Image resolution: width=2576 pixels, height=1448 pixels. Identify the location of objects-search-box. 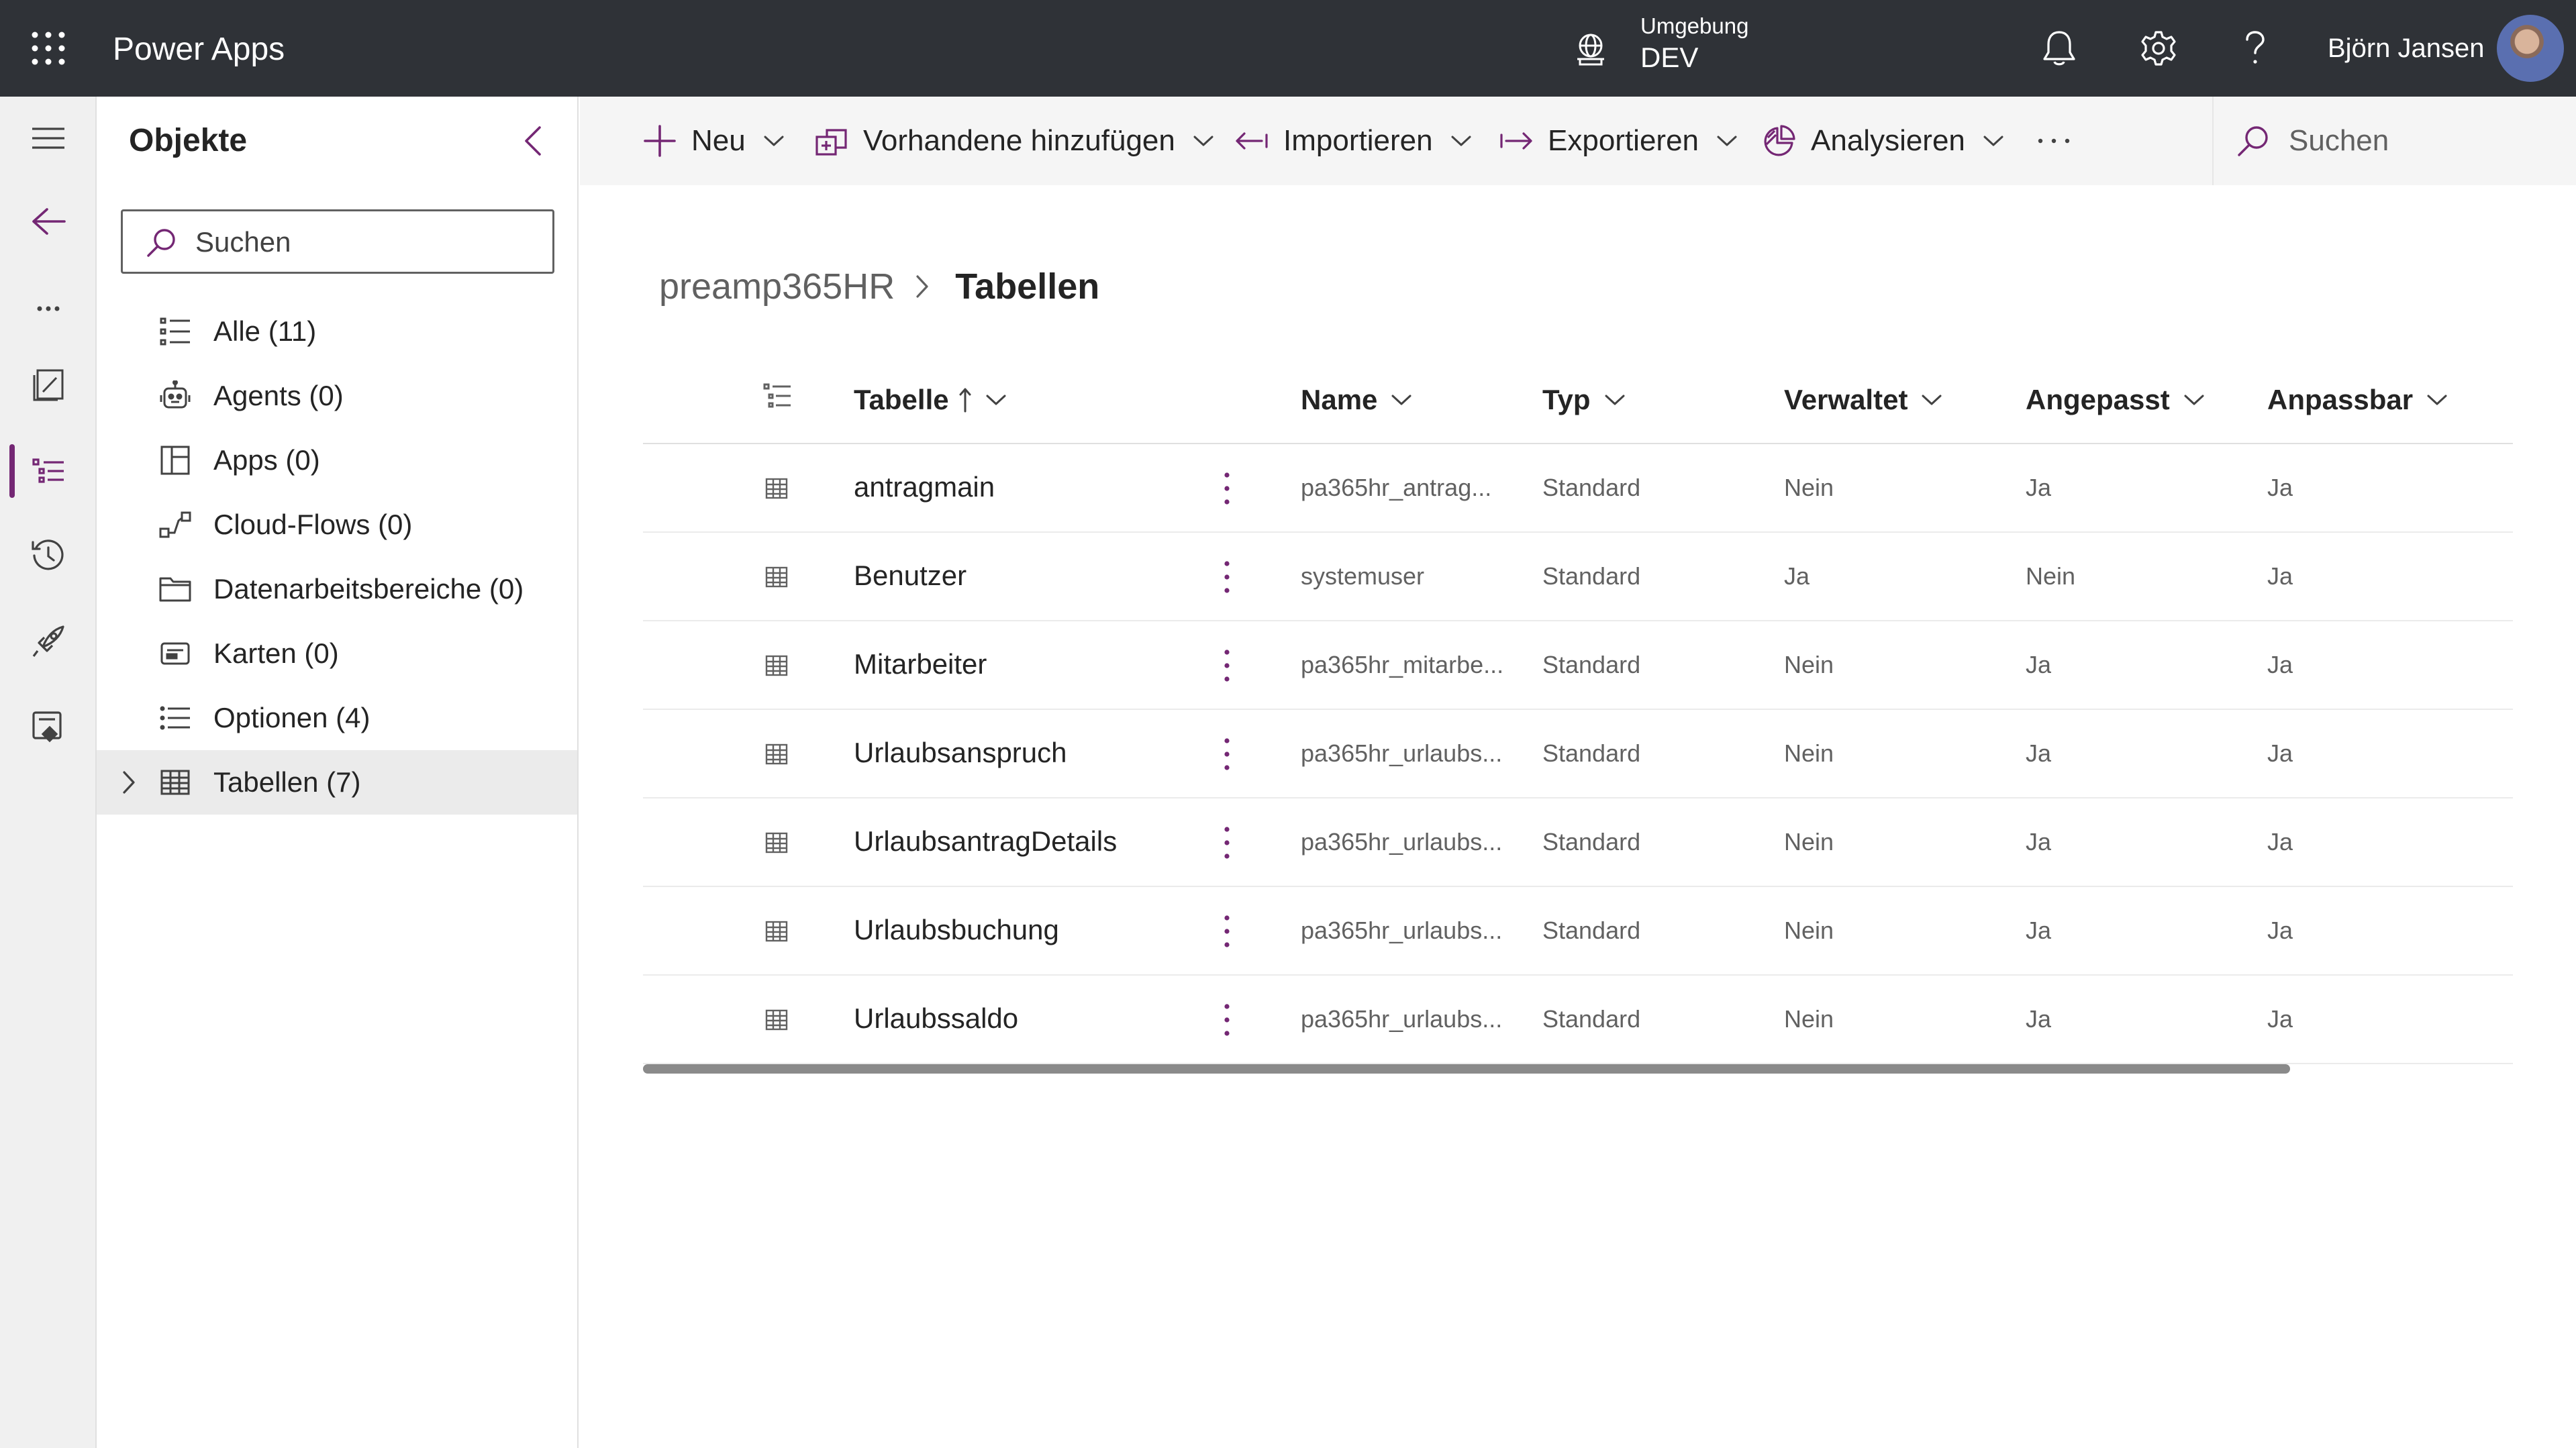
(337, 241).